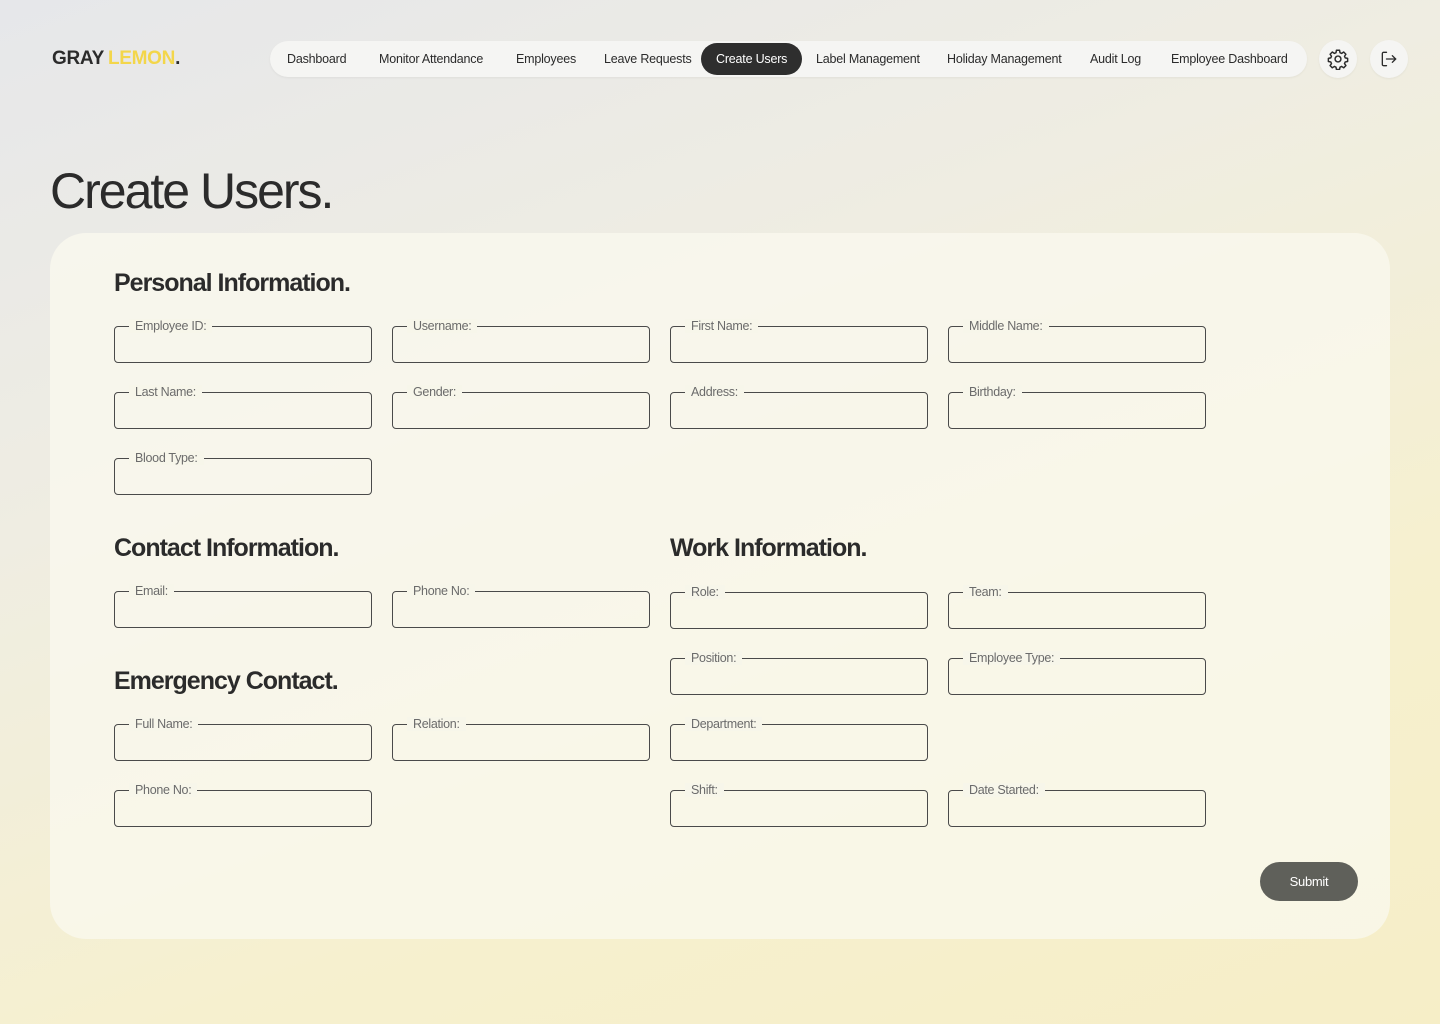 This screenshot has width=1440, height=1024. Describe the element at coordinates (1077, 808) in the screenshot. I see `date-started-input` at that location.